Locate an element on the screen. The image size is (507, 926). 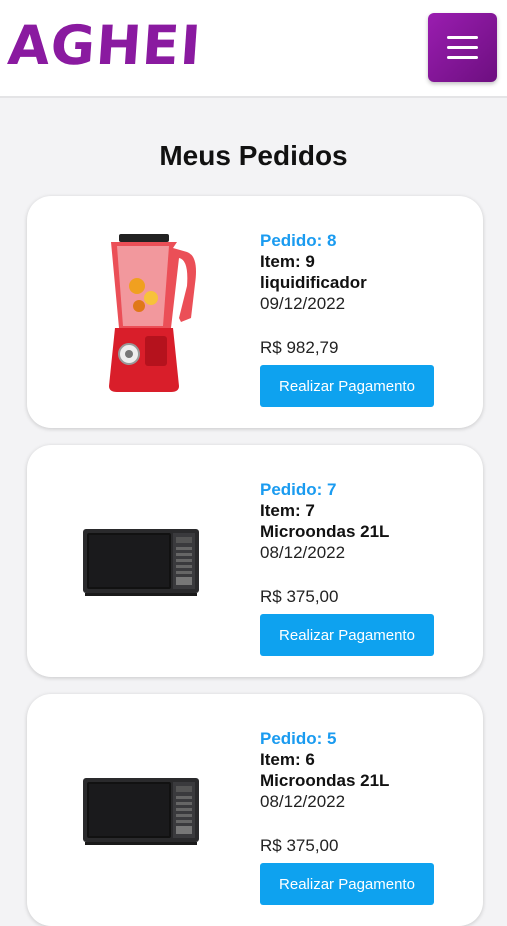
order-id: Pedido: 5 is located at coordinates (298, 738).